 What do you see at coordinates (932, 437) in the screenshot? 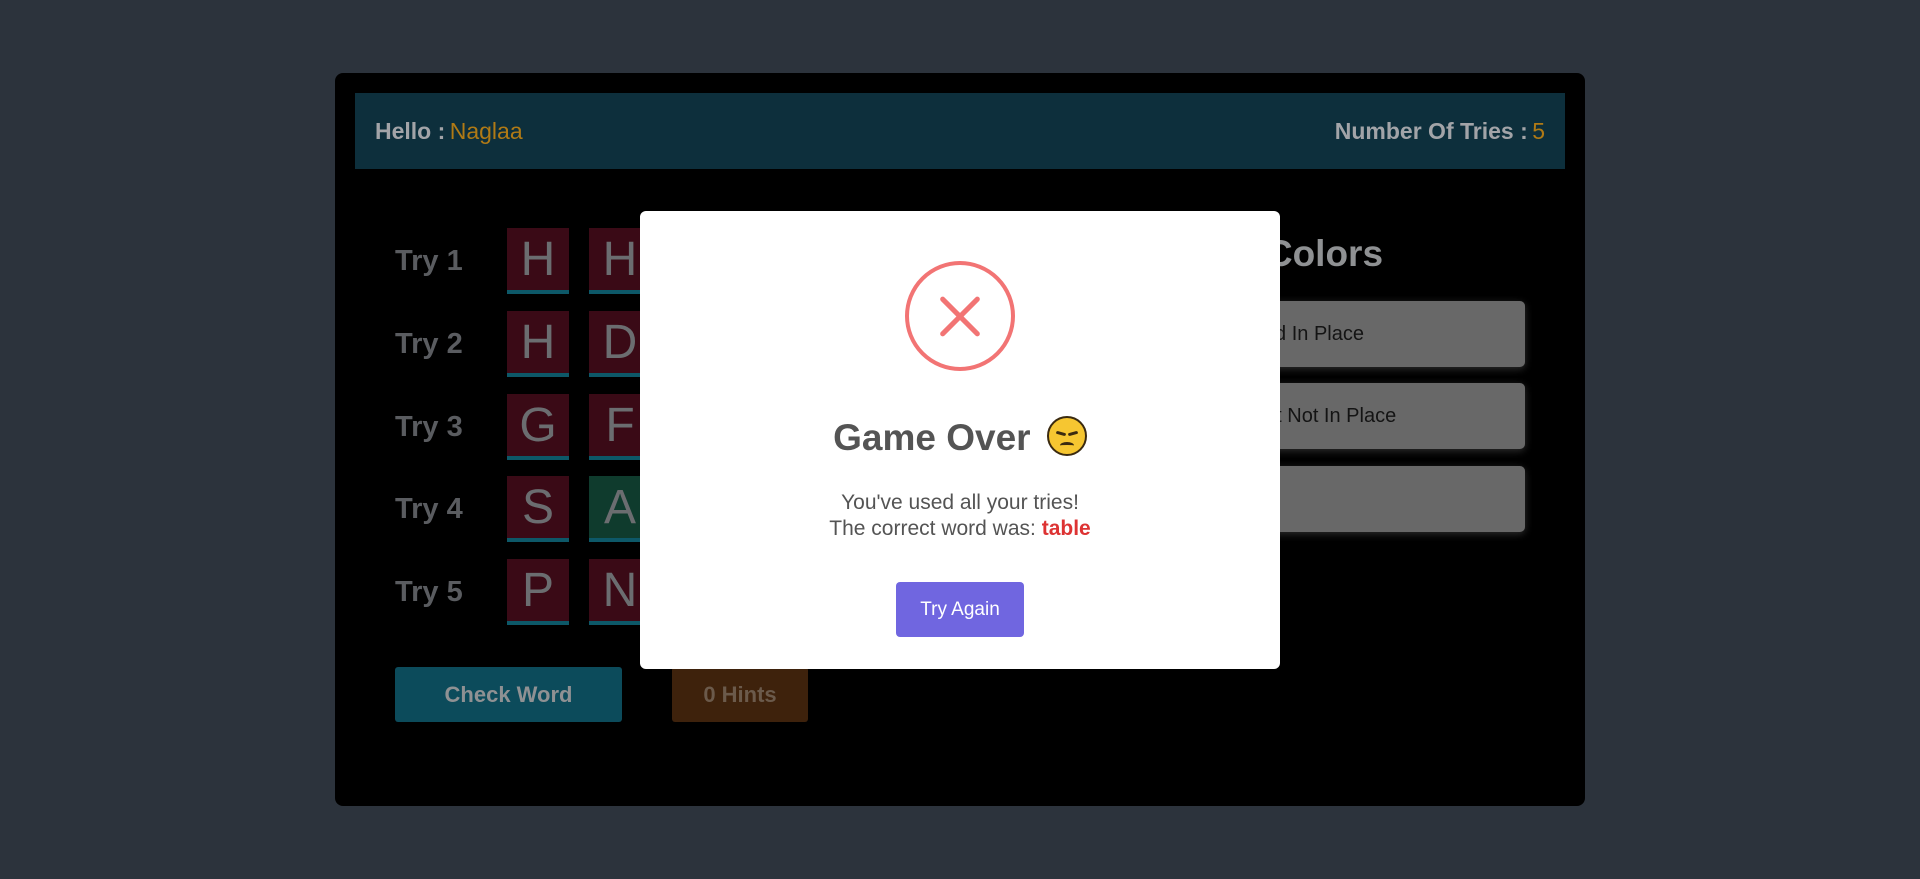
I see `dialog-title-text: Game Over` at bounding box center [932, 437].